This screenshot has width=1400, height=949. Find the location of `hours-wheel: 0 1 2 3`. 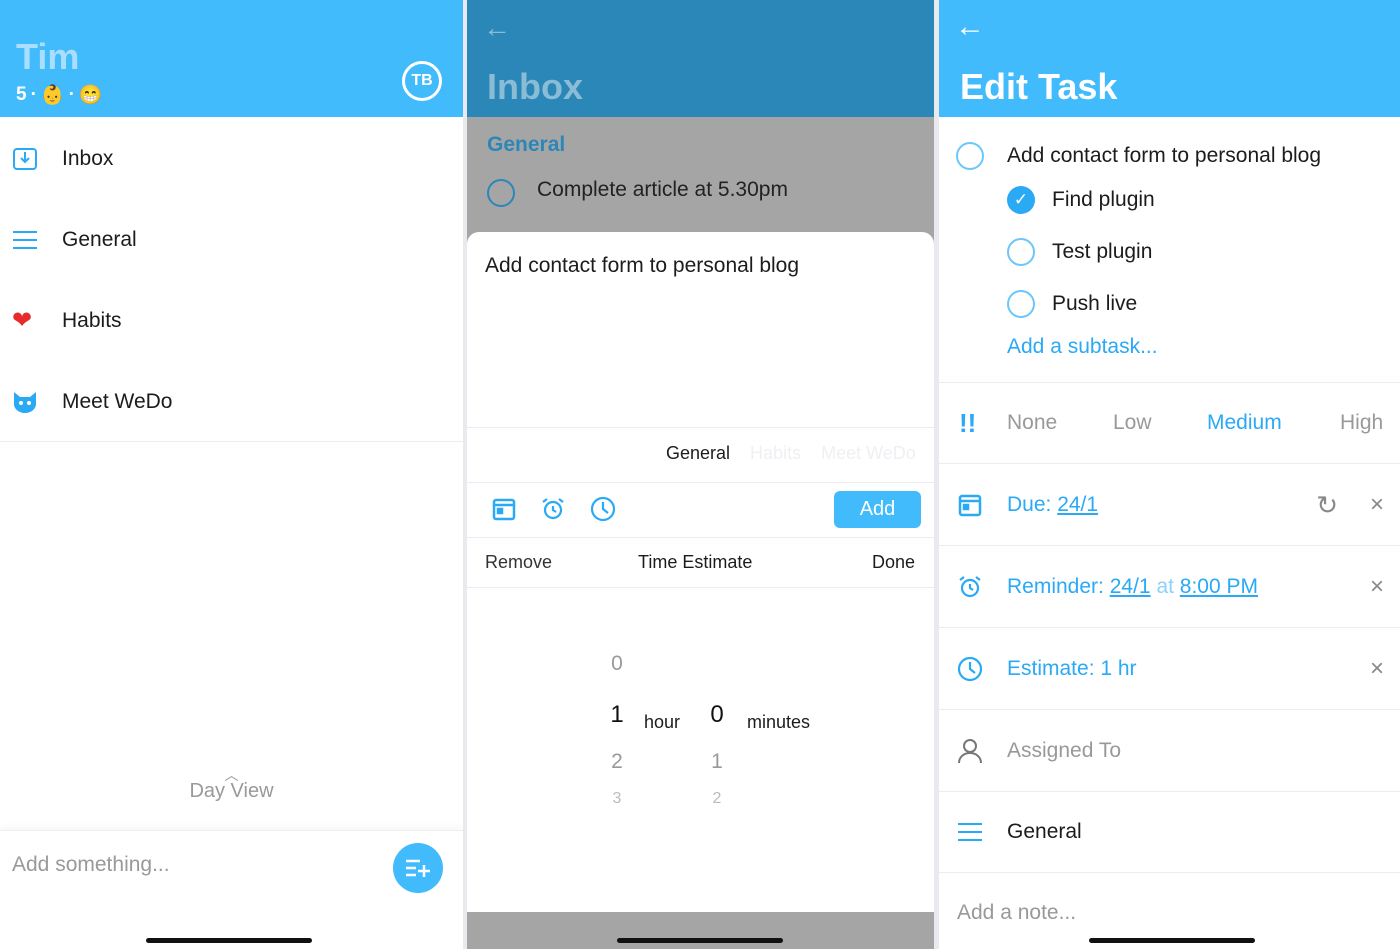

hours-wheel: 0 1 2 3 is located at coordinates (617, 731).